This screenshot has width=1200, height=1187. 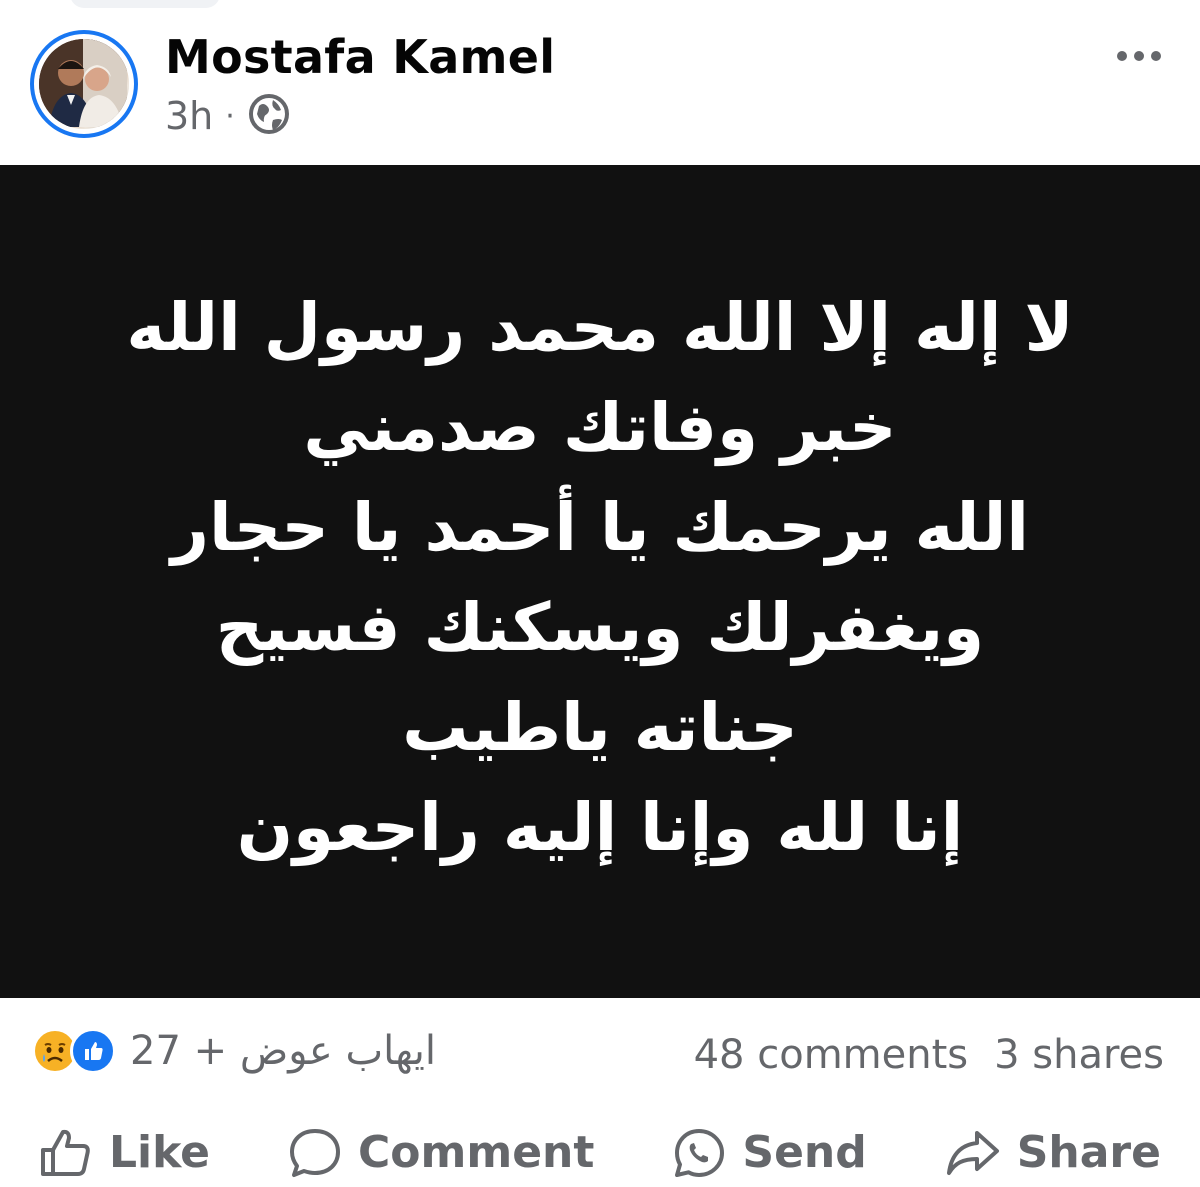 What do you see at coordinates (600, 627) in the screenshot?
I see `text-line: ويغفرلك ويسكنك فسيح` at bounding box center [600, 627].